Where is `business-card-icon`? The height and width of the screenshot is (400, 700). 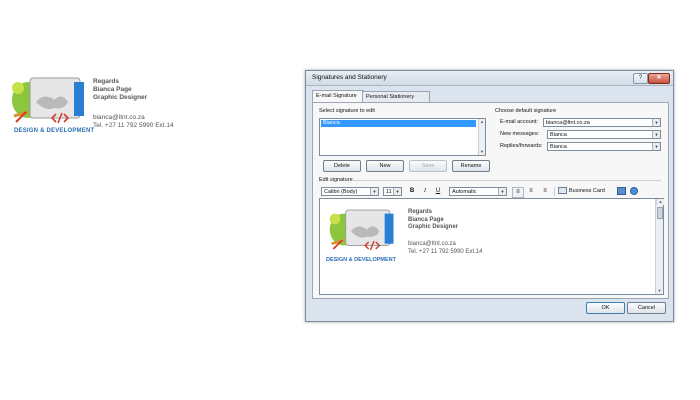 business-card-icon is located at coordinates (562, 191).